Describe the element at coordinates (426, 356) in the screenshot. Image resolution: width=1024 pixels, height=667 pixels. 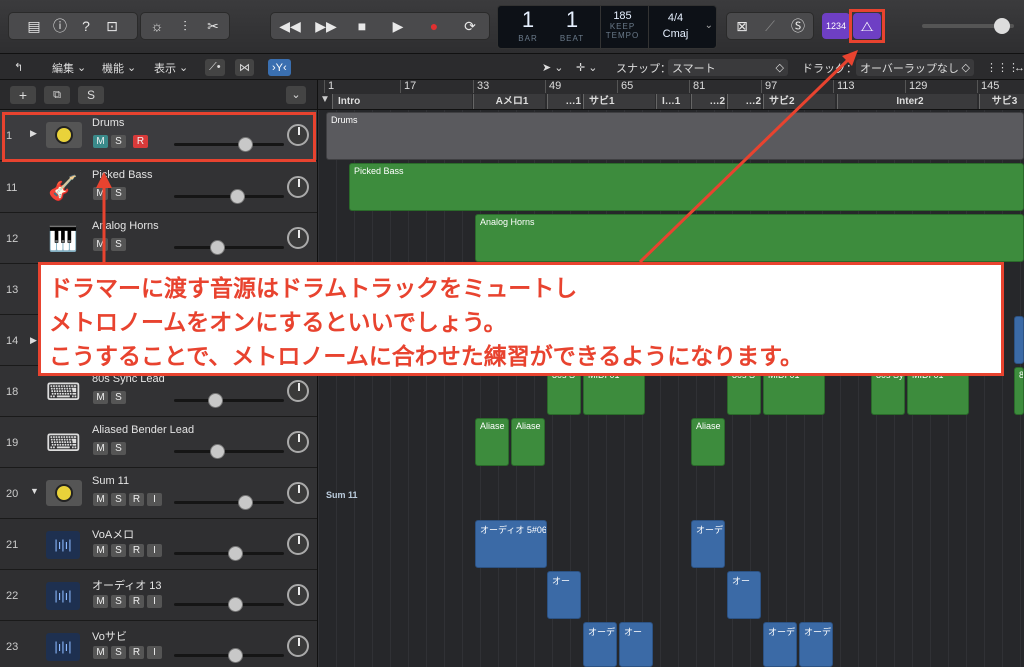
I see `annotation-line: こうすることで、メトロノームに合わせた練習ができるようになります。` at that location.